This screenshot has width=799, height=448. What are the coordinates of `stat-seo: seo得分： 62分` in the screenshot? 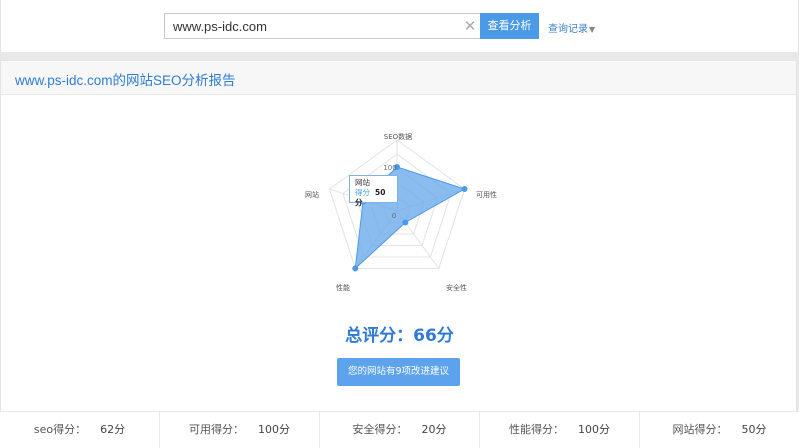 It's located at (80, 430).